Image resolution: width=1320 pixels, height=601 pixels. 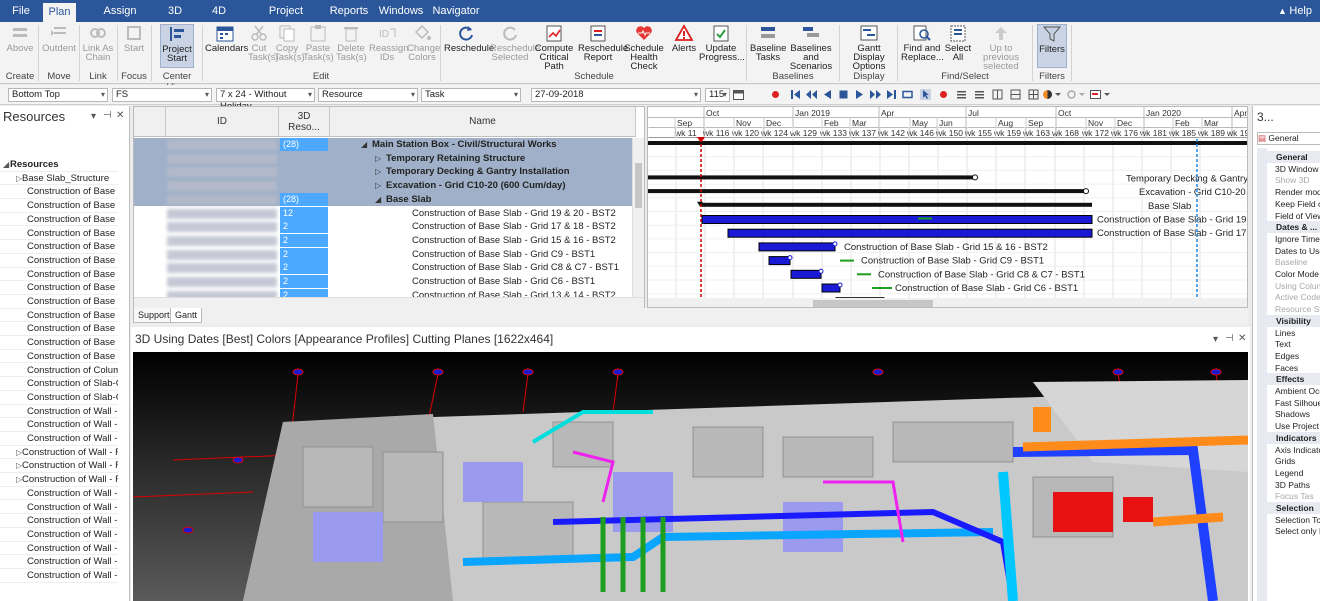 What do you see at coordinates (162, 95) in the screenshot?
I see `link-type-dropdown: FS` at bounding box center [162, 95].